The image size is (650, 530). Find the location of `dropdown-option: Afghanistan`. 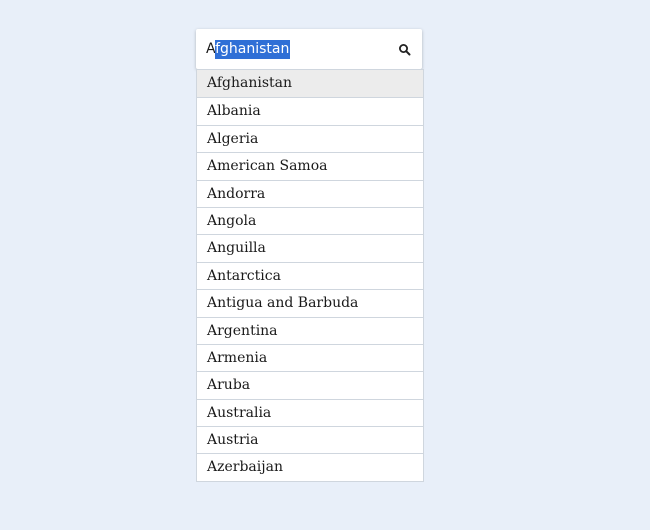

dropdown-option: Afghanistan is located at coordinates (310, 84).